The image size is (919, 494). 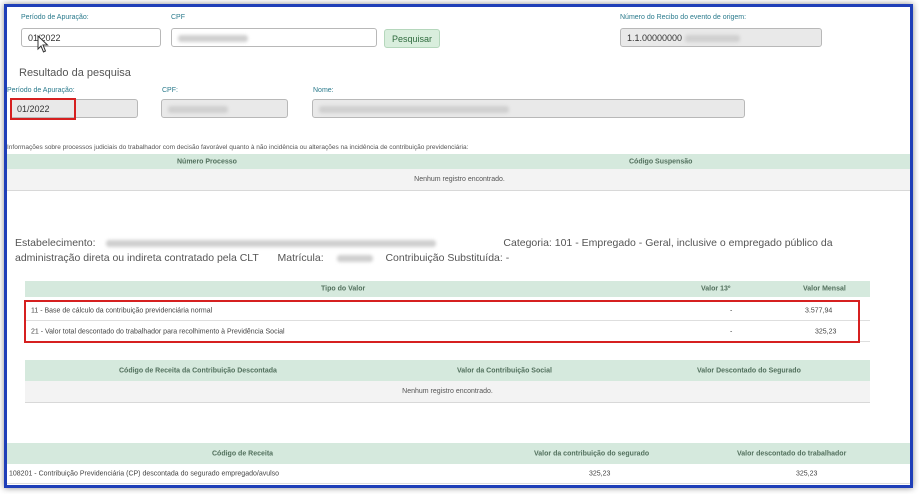 What do you see at coordinates (274, 37) in the screenshot?
I see `search-cpf-input` at bounding box center [274, 37].